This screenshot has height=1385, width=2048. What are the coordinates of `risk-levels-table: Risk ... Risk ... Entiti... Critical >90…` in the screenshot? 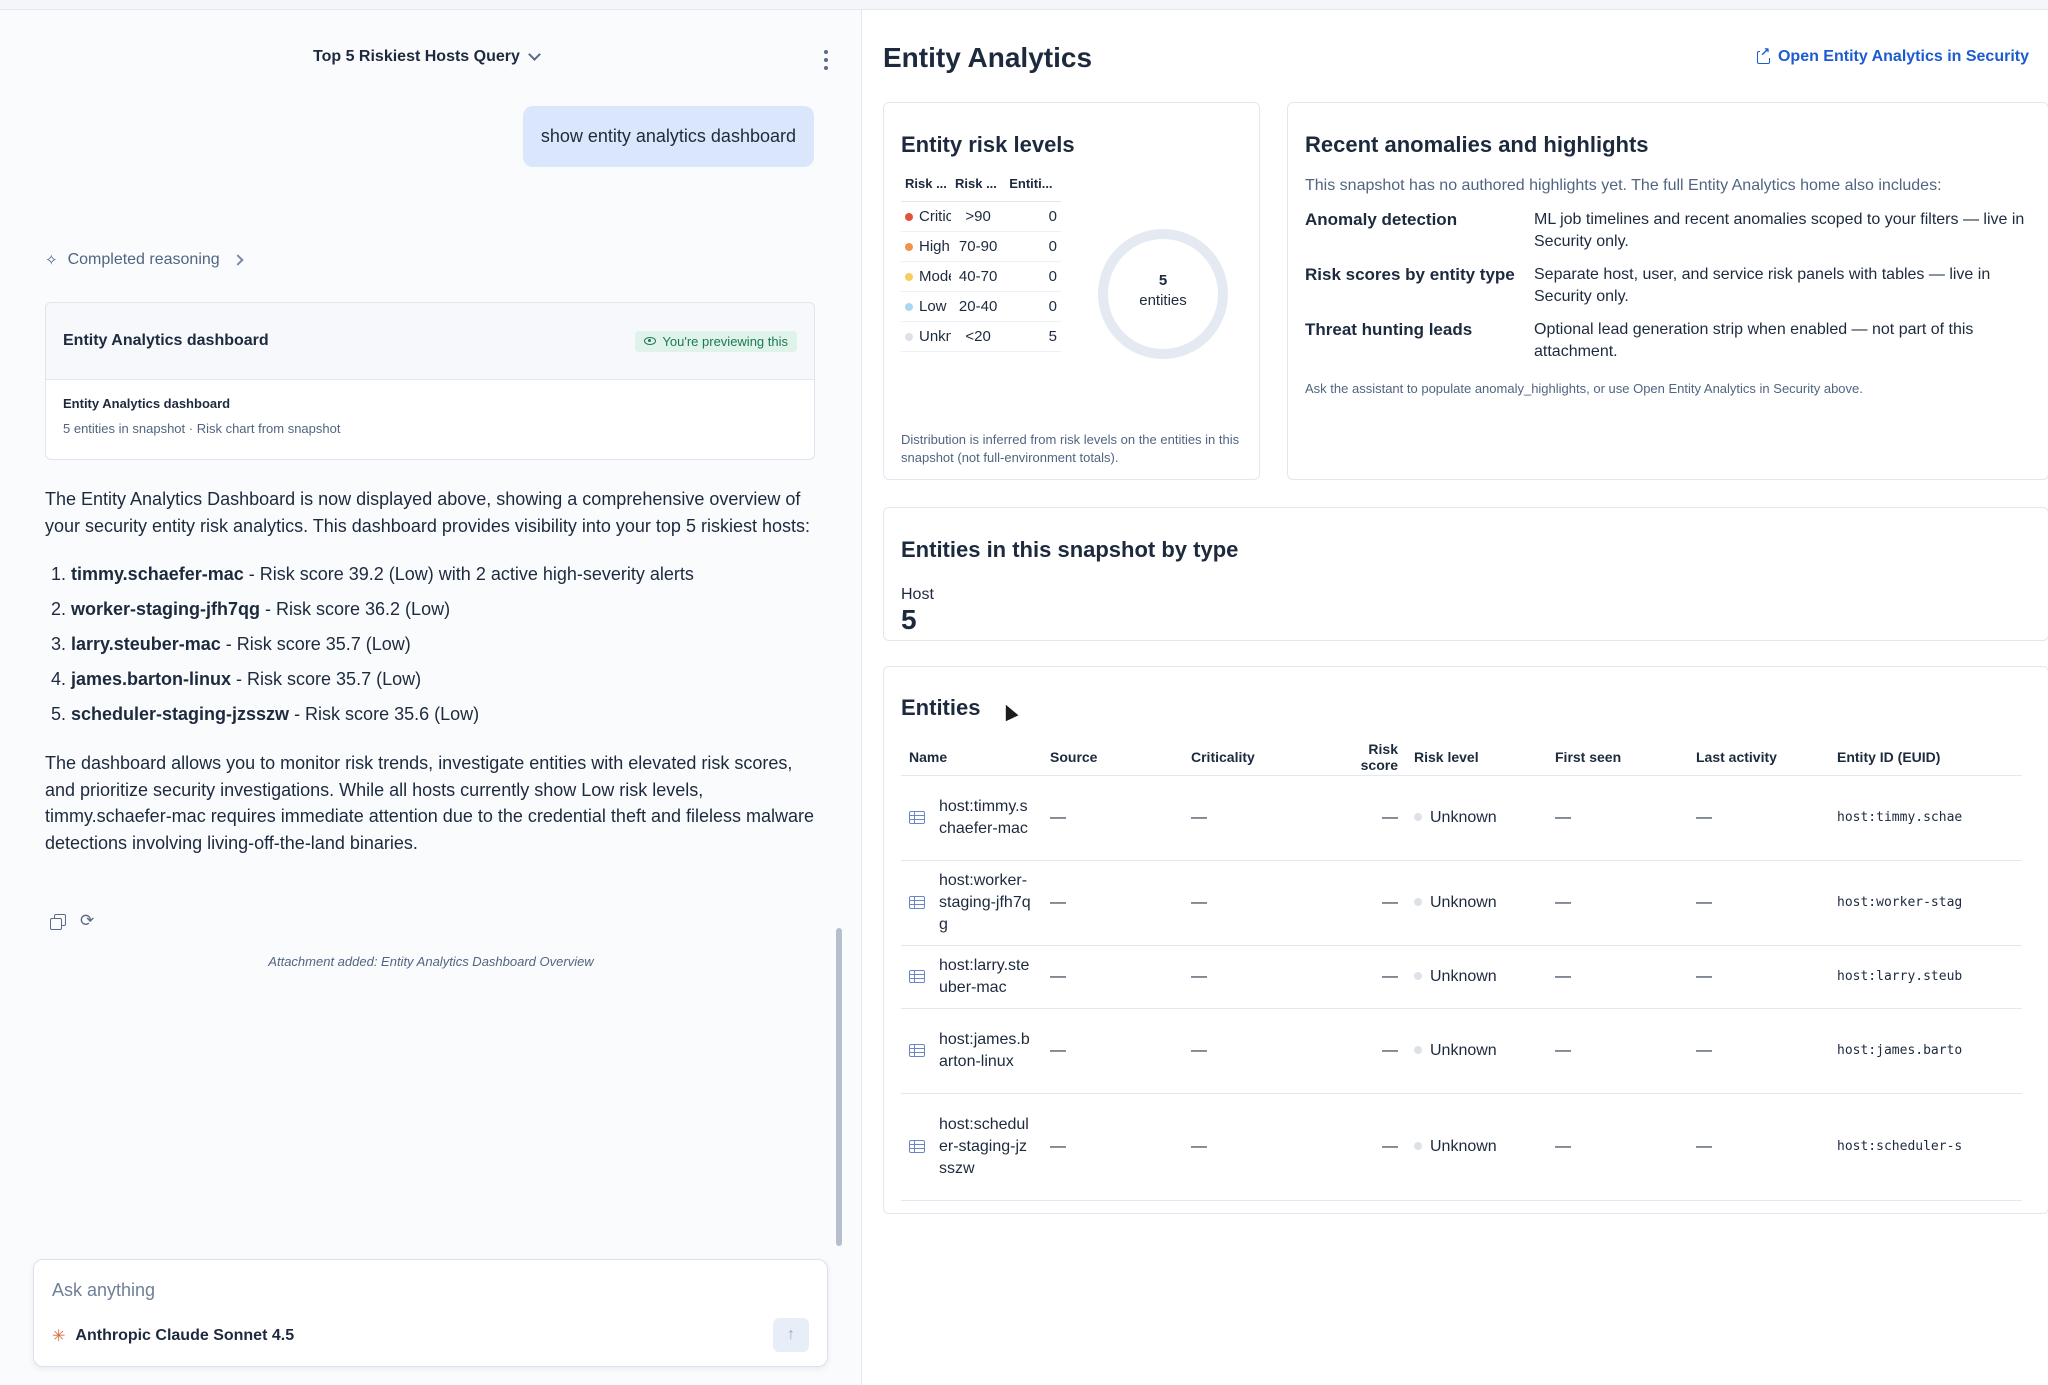 It's located at (981, 259).